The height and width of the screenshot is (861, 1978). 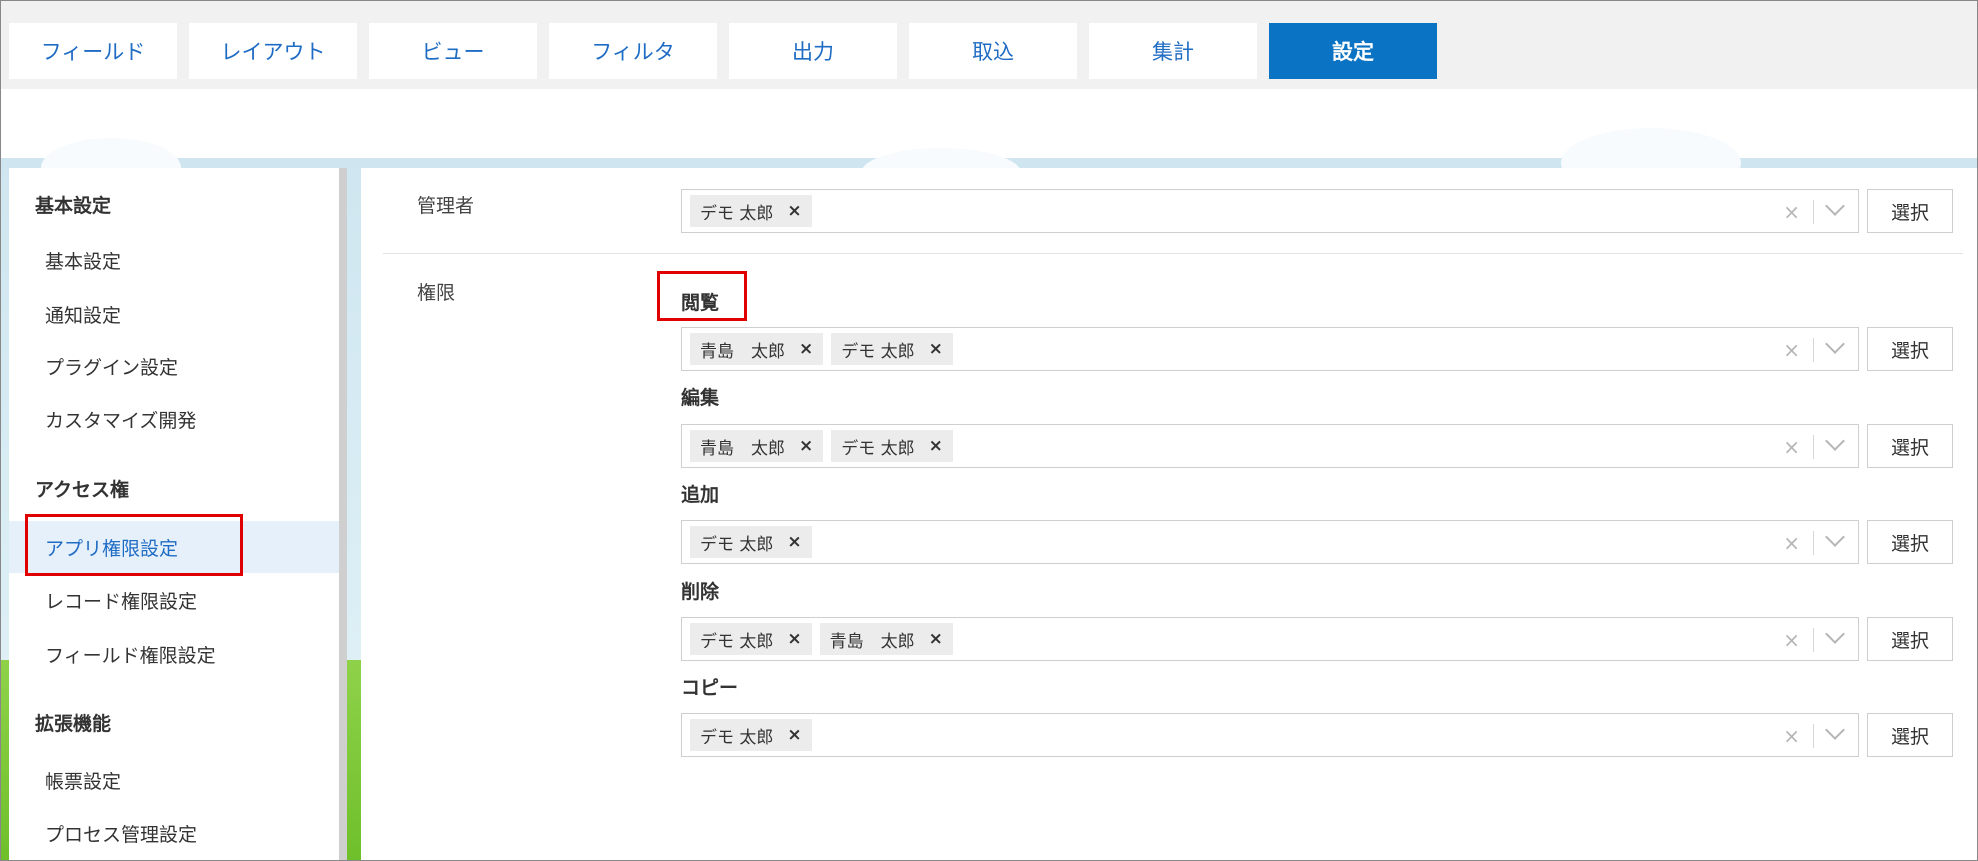 I want to click on sidebar-section-extensions: 拡張機能, so click(x=73, y=724).